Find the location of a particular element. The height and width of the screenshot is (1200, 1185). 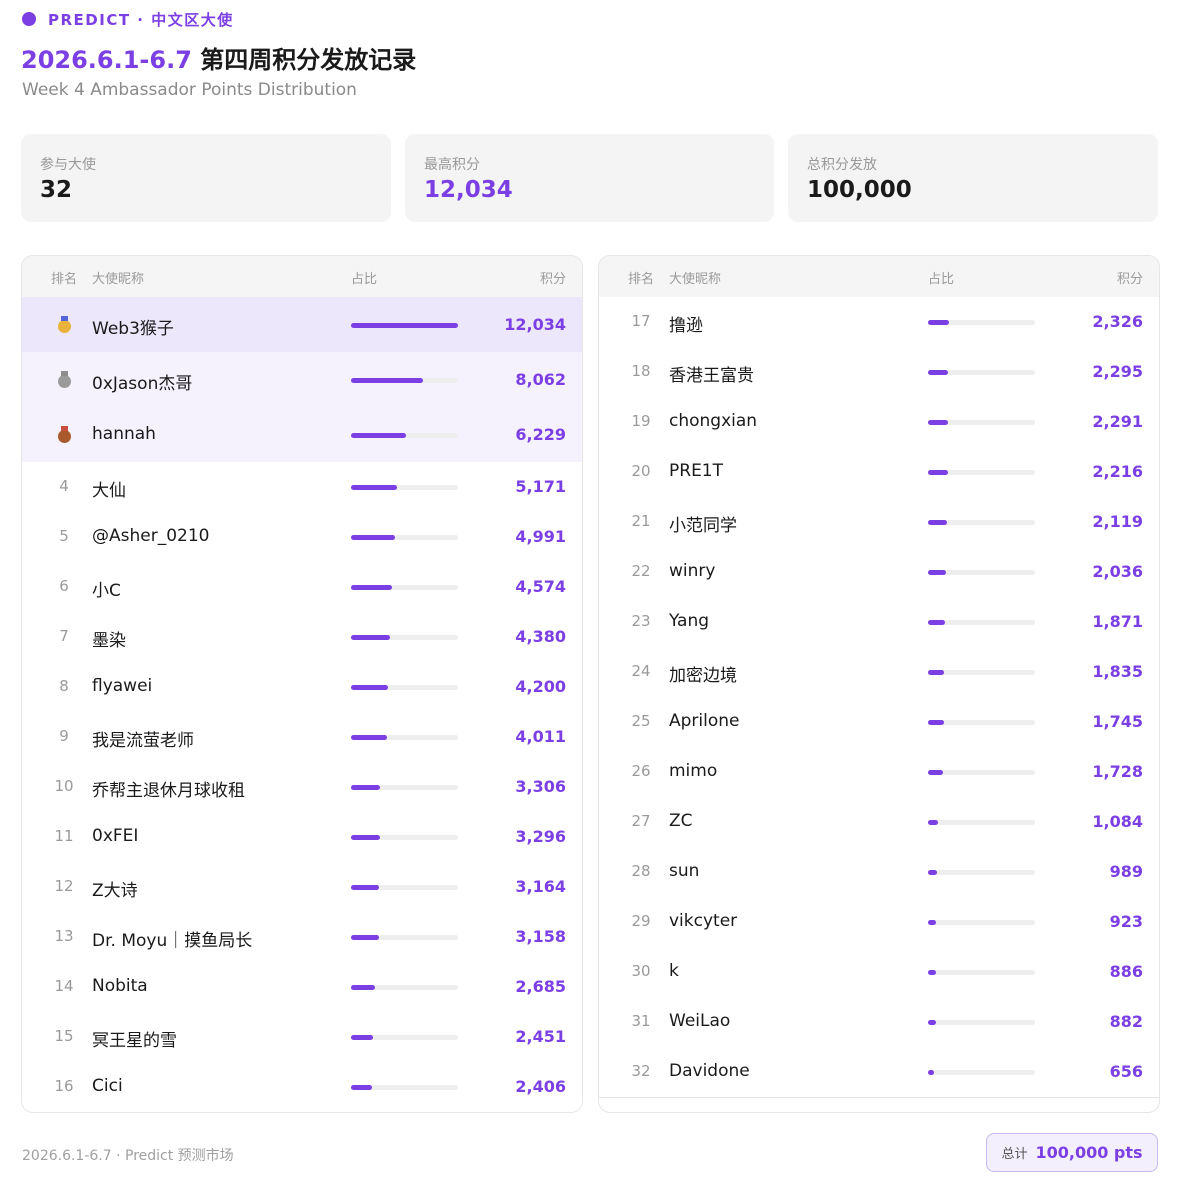

ambassador-name: 加密边境 is located at coordinates (703, 676).